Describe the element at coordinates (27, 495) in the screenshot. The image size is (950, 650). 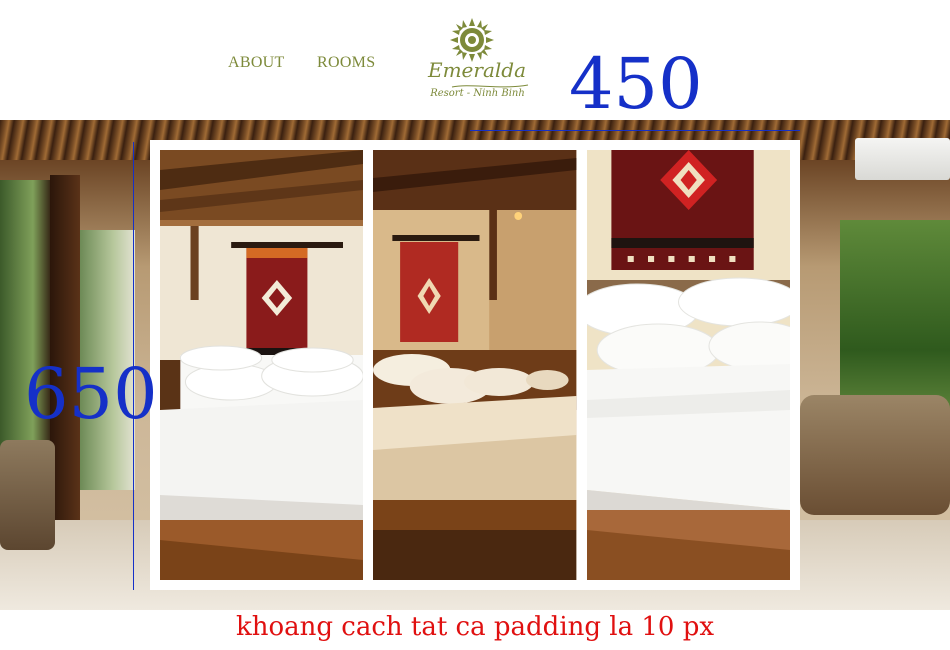
I see `sofa-left` at that location.